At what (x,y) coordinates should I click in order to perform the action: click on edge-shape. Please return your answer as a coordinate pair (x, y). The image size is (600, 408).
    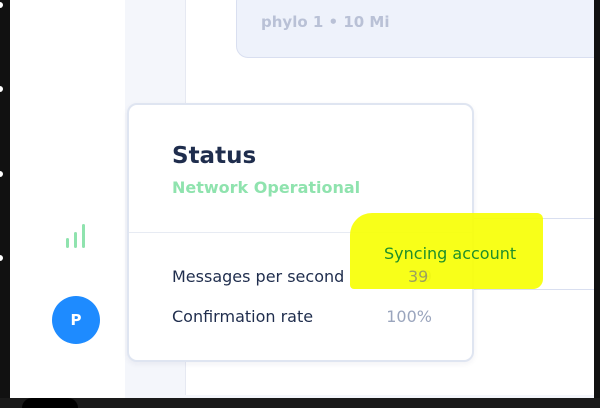
    Looking at the image, I should click on (50, 403).